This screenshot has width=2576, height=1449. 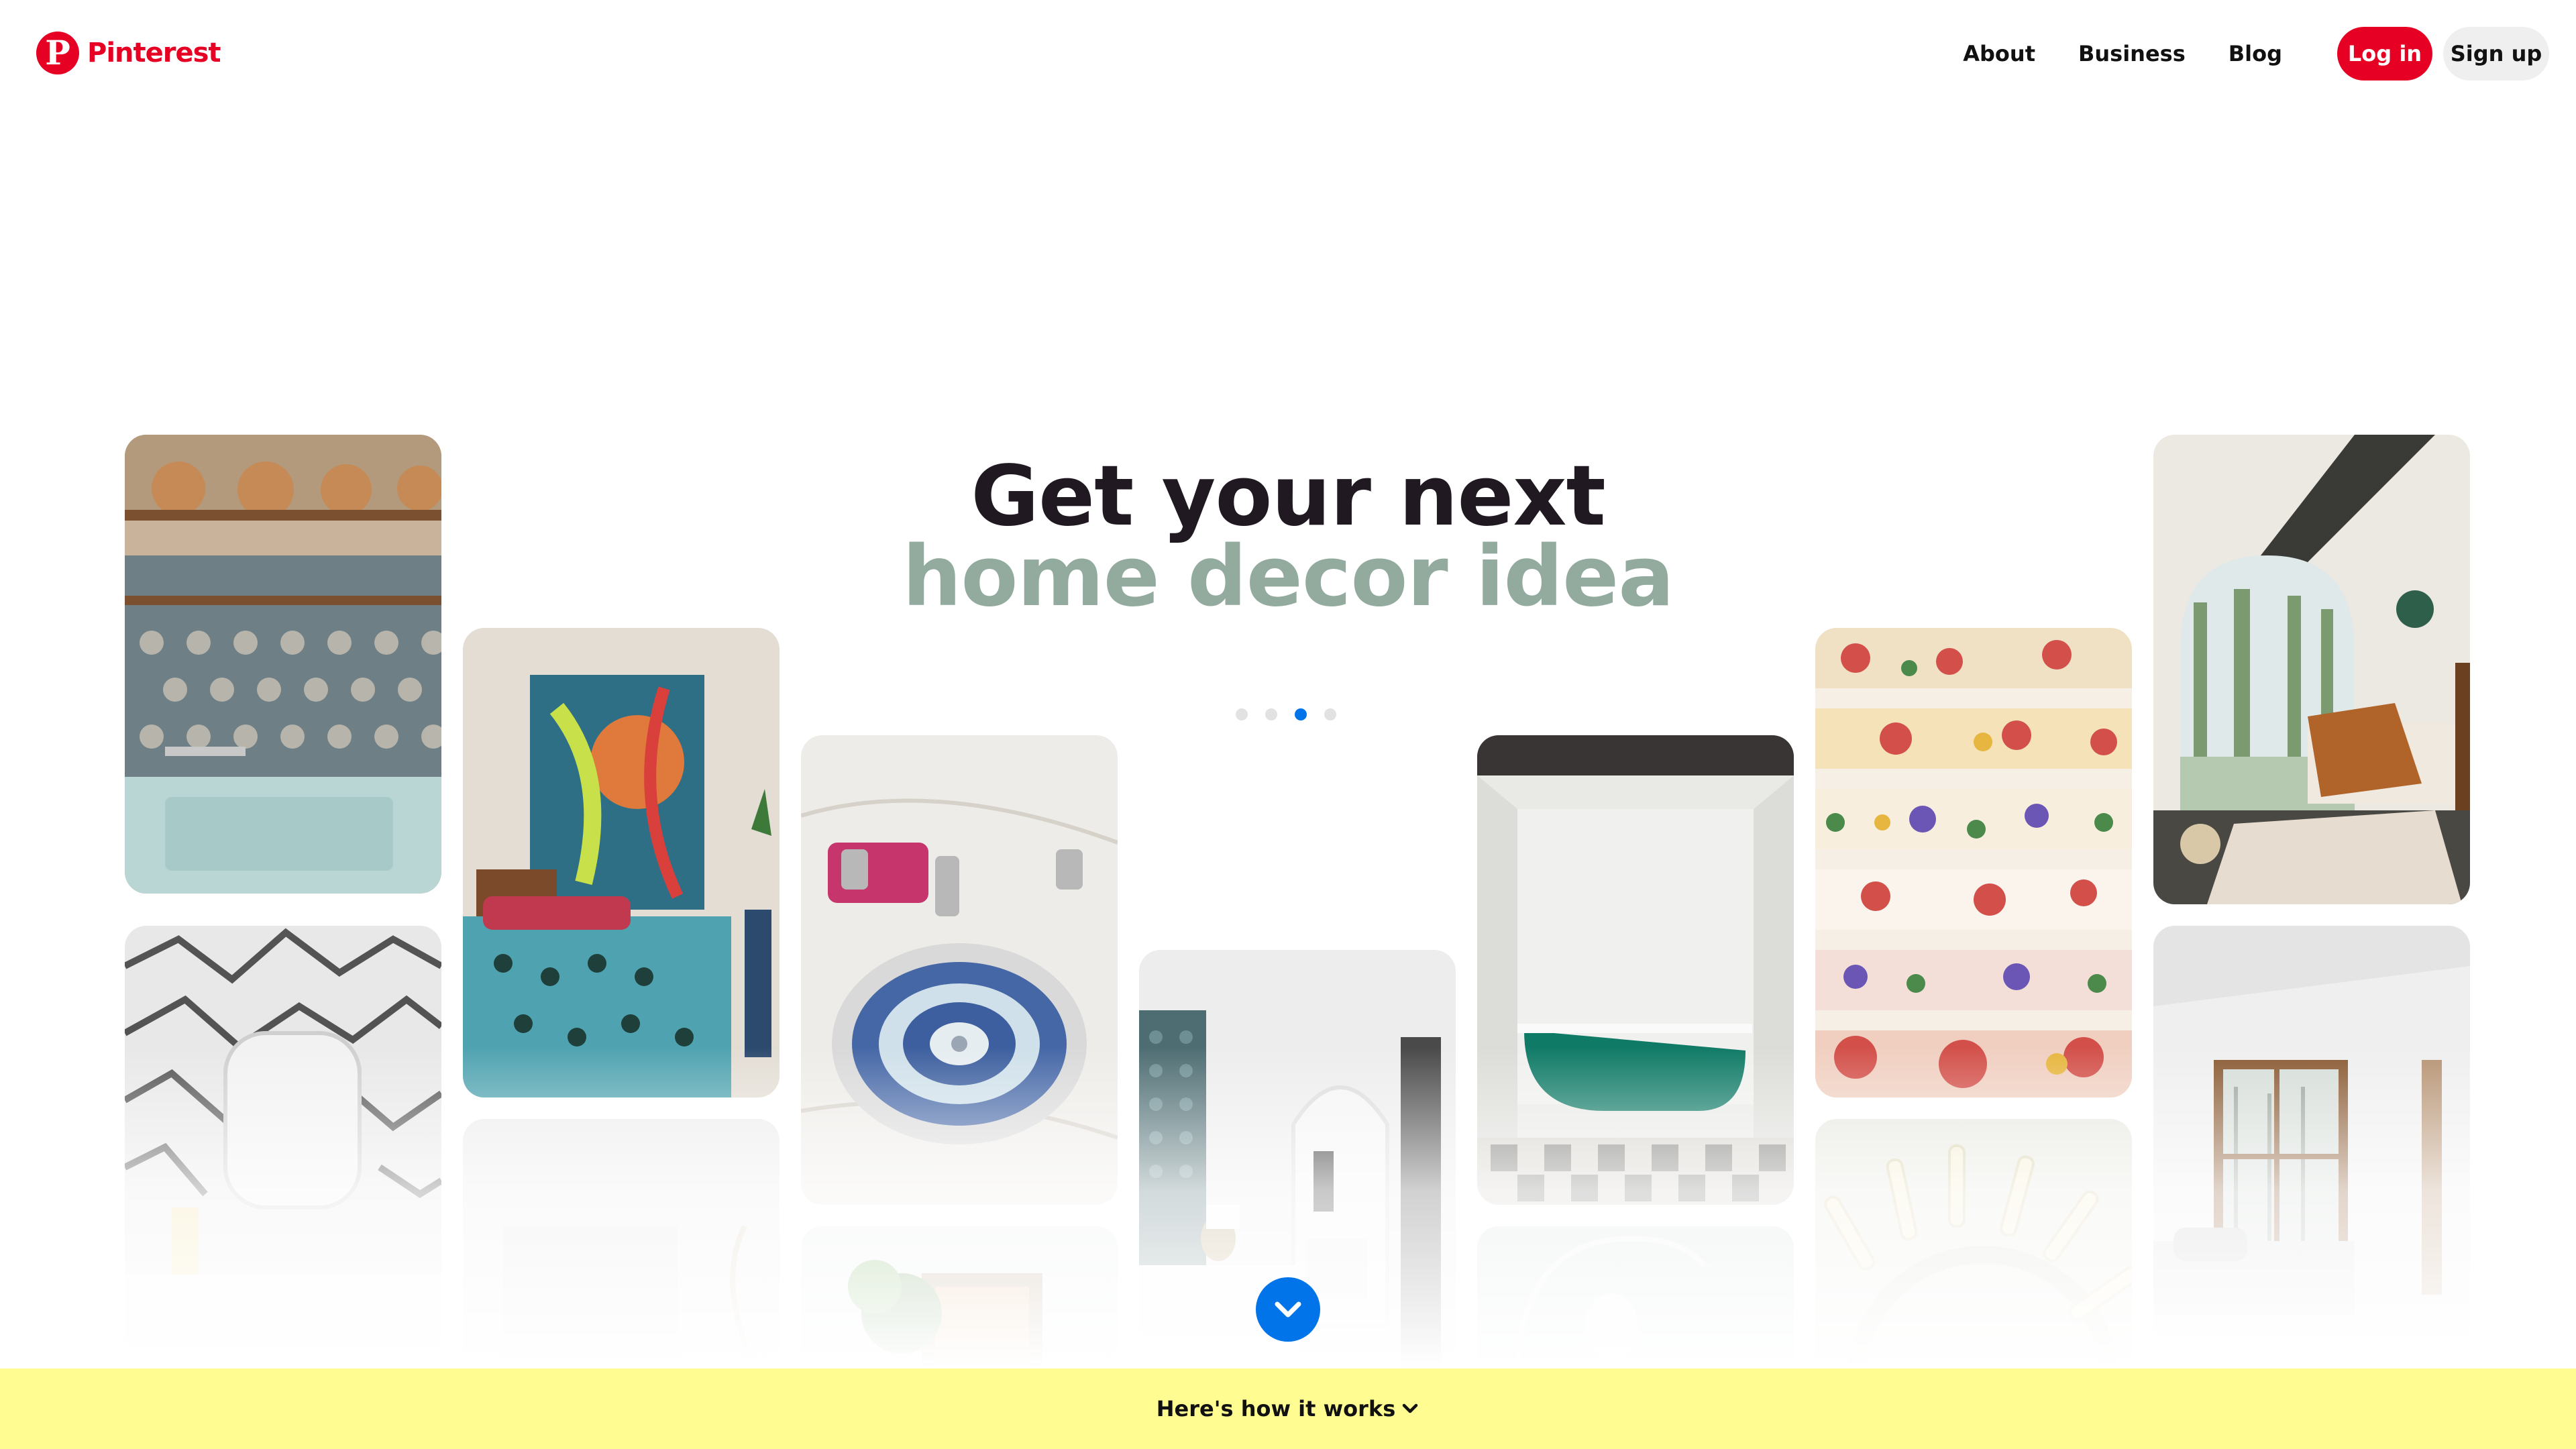 I want to click on nav-about-link: About, so click(x=1999, y=53).